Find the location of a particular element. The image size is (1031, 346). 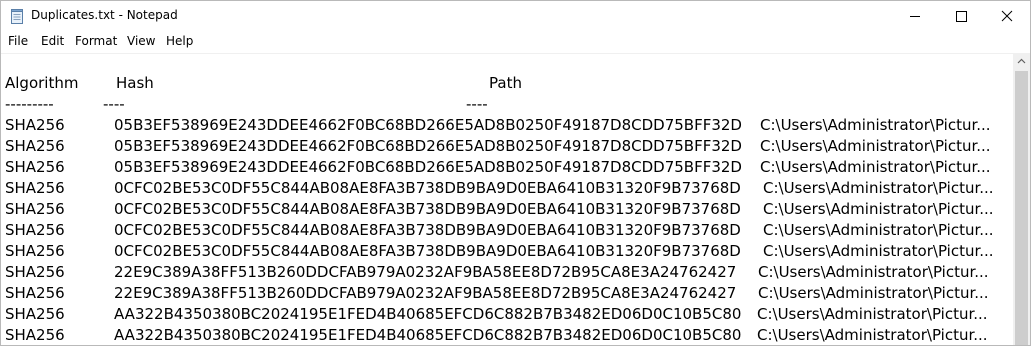

minimize-button is located at coordinates (915, 16).